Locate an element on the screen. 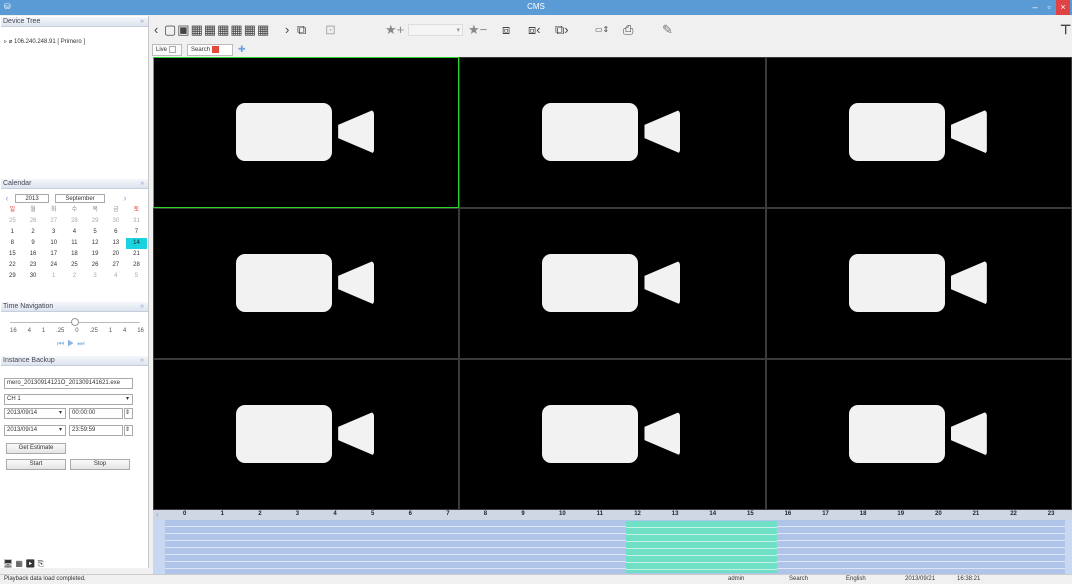 This screenshot has height=584, width=1072. instance-backup-header: Instance Backup » is located at coordinates (74, 361).